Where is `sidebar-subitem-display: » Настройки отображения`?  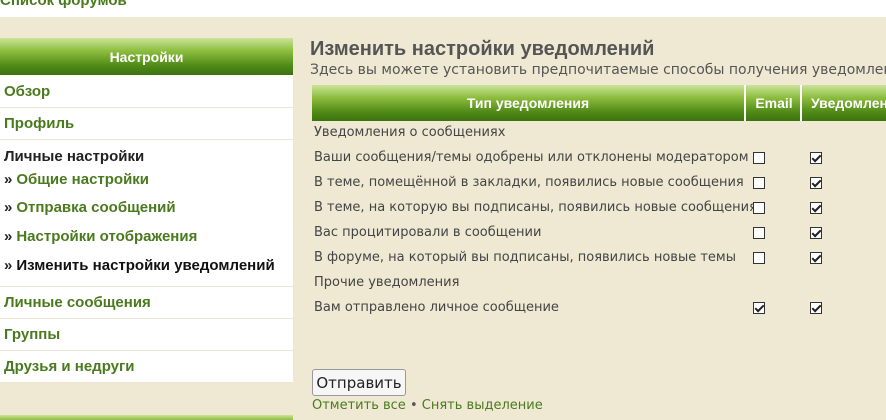
sidebar-subitem-display: » Настройки отображения is located at coordinates (146, 236).